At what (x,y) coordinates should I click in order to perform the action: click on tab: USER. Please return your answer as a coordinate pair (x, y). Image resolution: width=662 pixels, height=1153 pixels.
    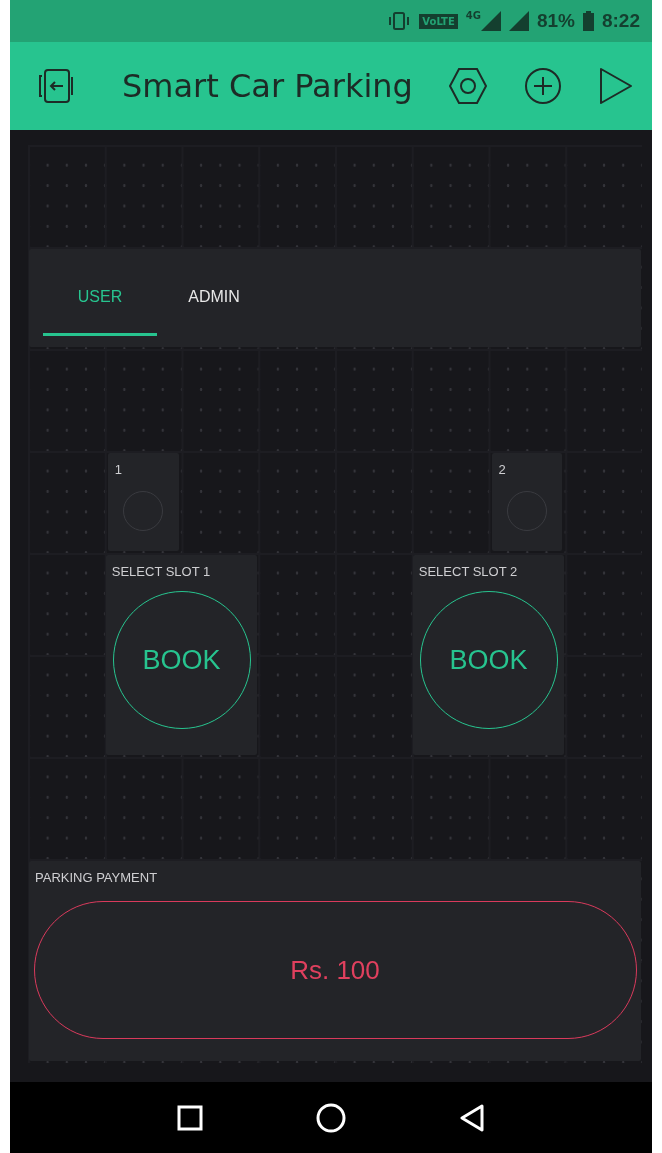
    Looking at the image, I should click on (100, 309).